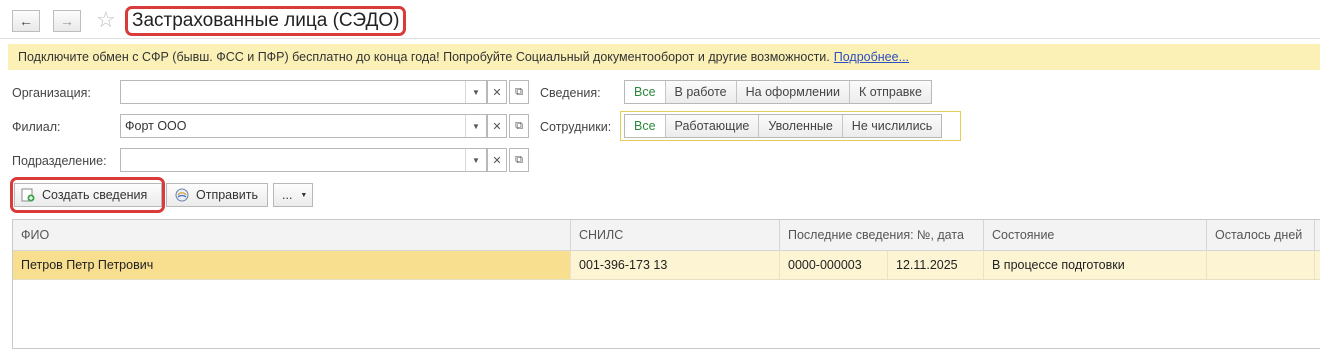 Image resolution: width=1320 pixels, height=349 pixels. I want to click on cell-fio: Петров Петр Петрович, so click(292, 265).